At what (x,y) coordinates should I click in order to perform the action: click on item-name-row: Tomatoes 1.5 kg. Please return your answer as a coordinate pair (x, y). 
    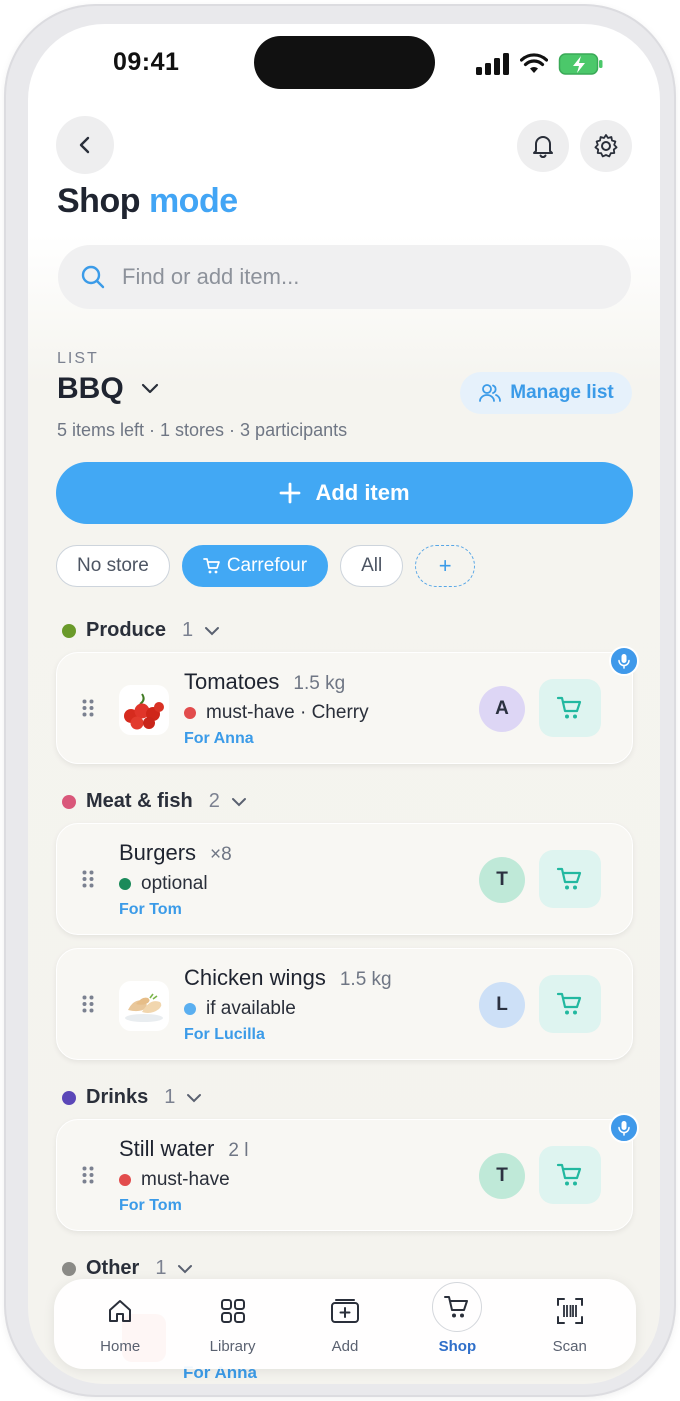
    Looking at the image, I should click on (264, 682).